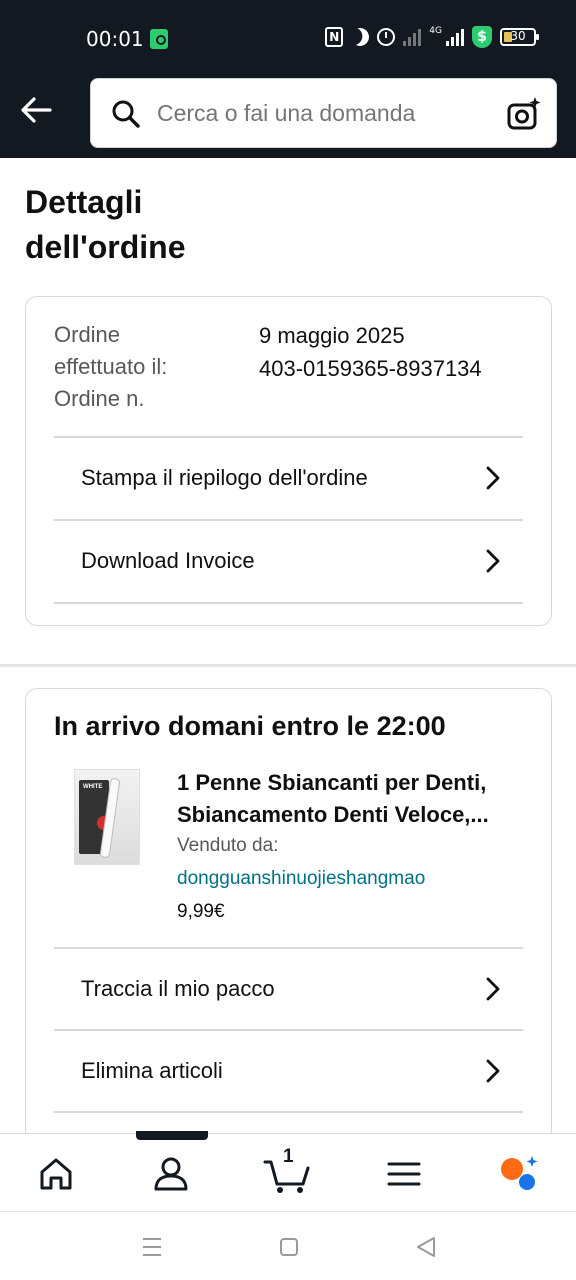  I want to click on status-icons: N 4G $ 30, so click(432, 36).